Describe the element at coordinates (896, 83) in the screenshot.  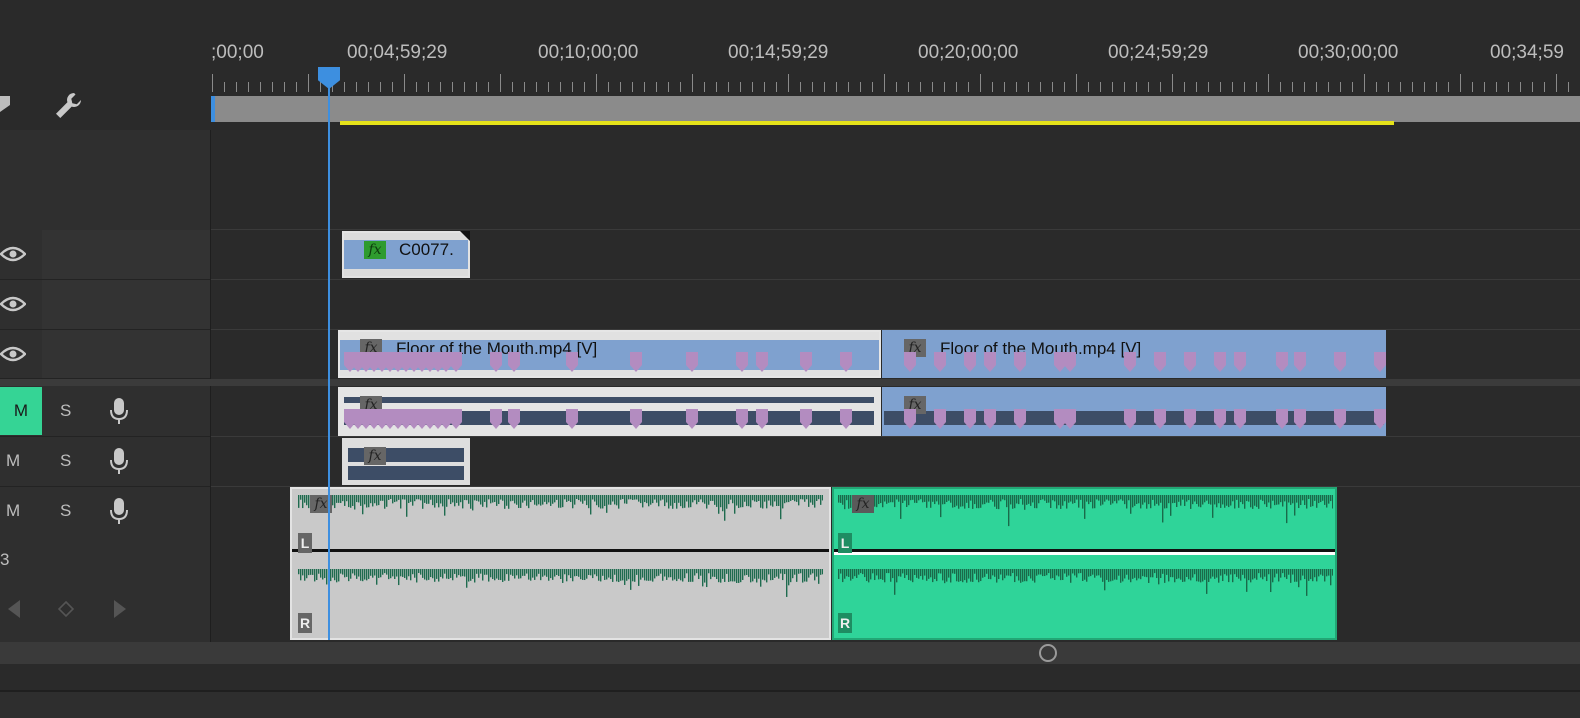
I see `time-ruler` at that location.